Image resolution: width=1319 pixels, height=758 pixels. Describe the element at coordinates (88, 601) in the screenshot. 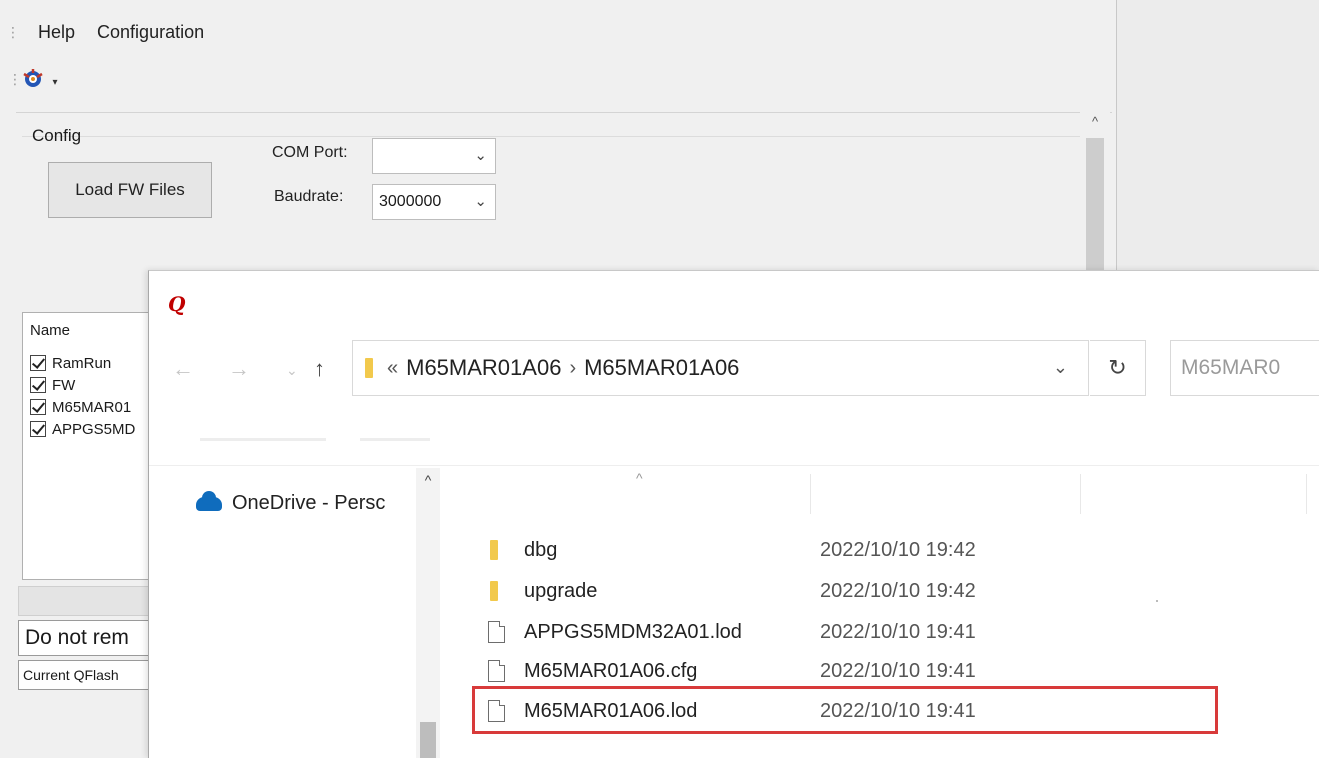

I see `progress-bar` at that location.